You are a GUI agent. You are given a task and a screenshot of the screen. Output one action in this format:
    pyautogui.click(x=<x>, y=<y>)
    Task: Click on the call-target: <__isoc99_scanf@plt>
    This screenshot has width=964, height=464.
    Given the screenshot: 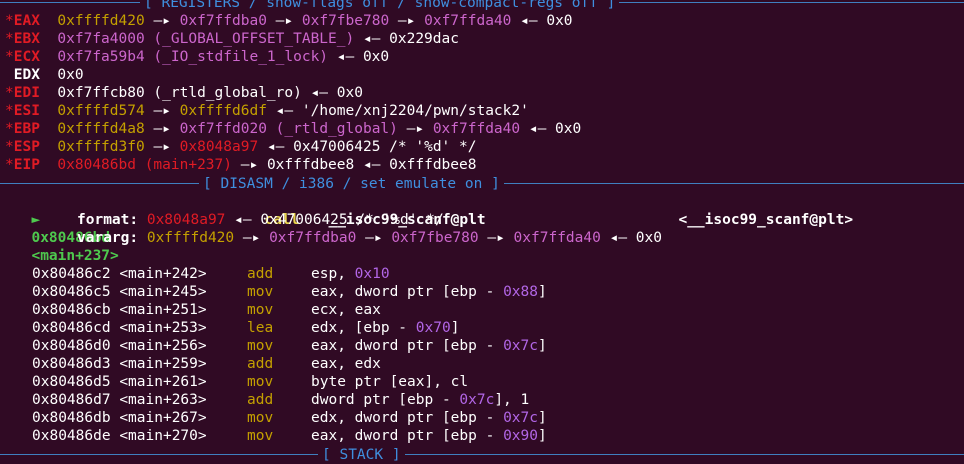 What is the action you would take?
    pyautogui.click(x=766, y=220)
    